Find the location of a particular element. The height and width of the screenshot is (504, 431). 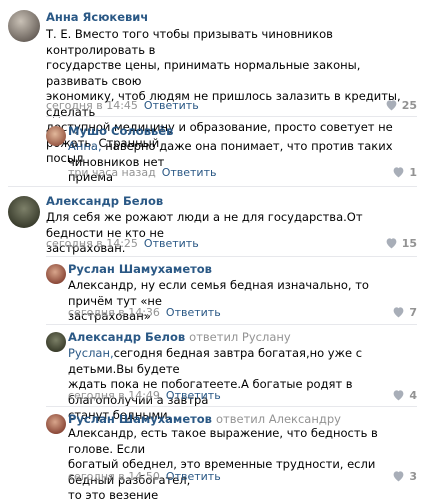

mention-link: Руслан, is located at coordinates (91, 353).